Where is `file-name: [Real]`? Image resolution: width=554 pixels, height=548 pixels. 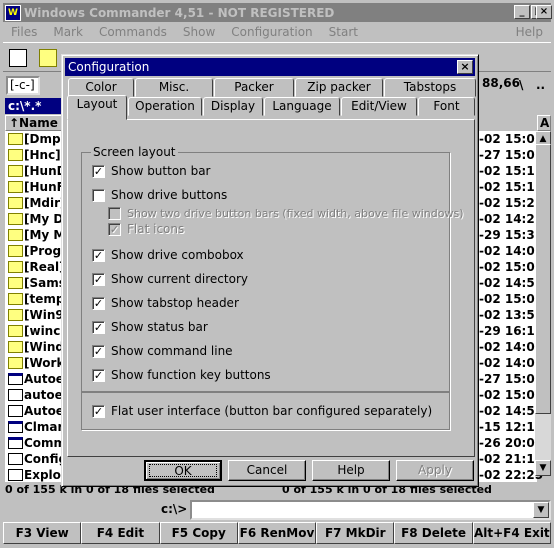 file-name: [Real] is located at coordinates (44, 267).